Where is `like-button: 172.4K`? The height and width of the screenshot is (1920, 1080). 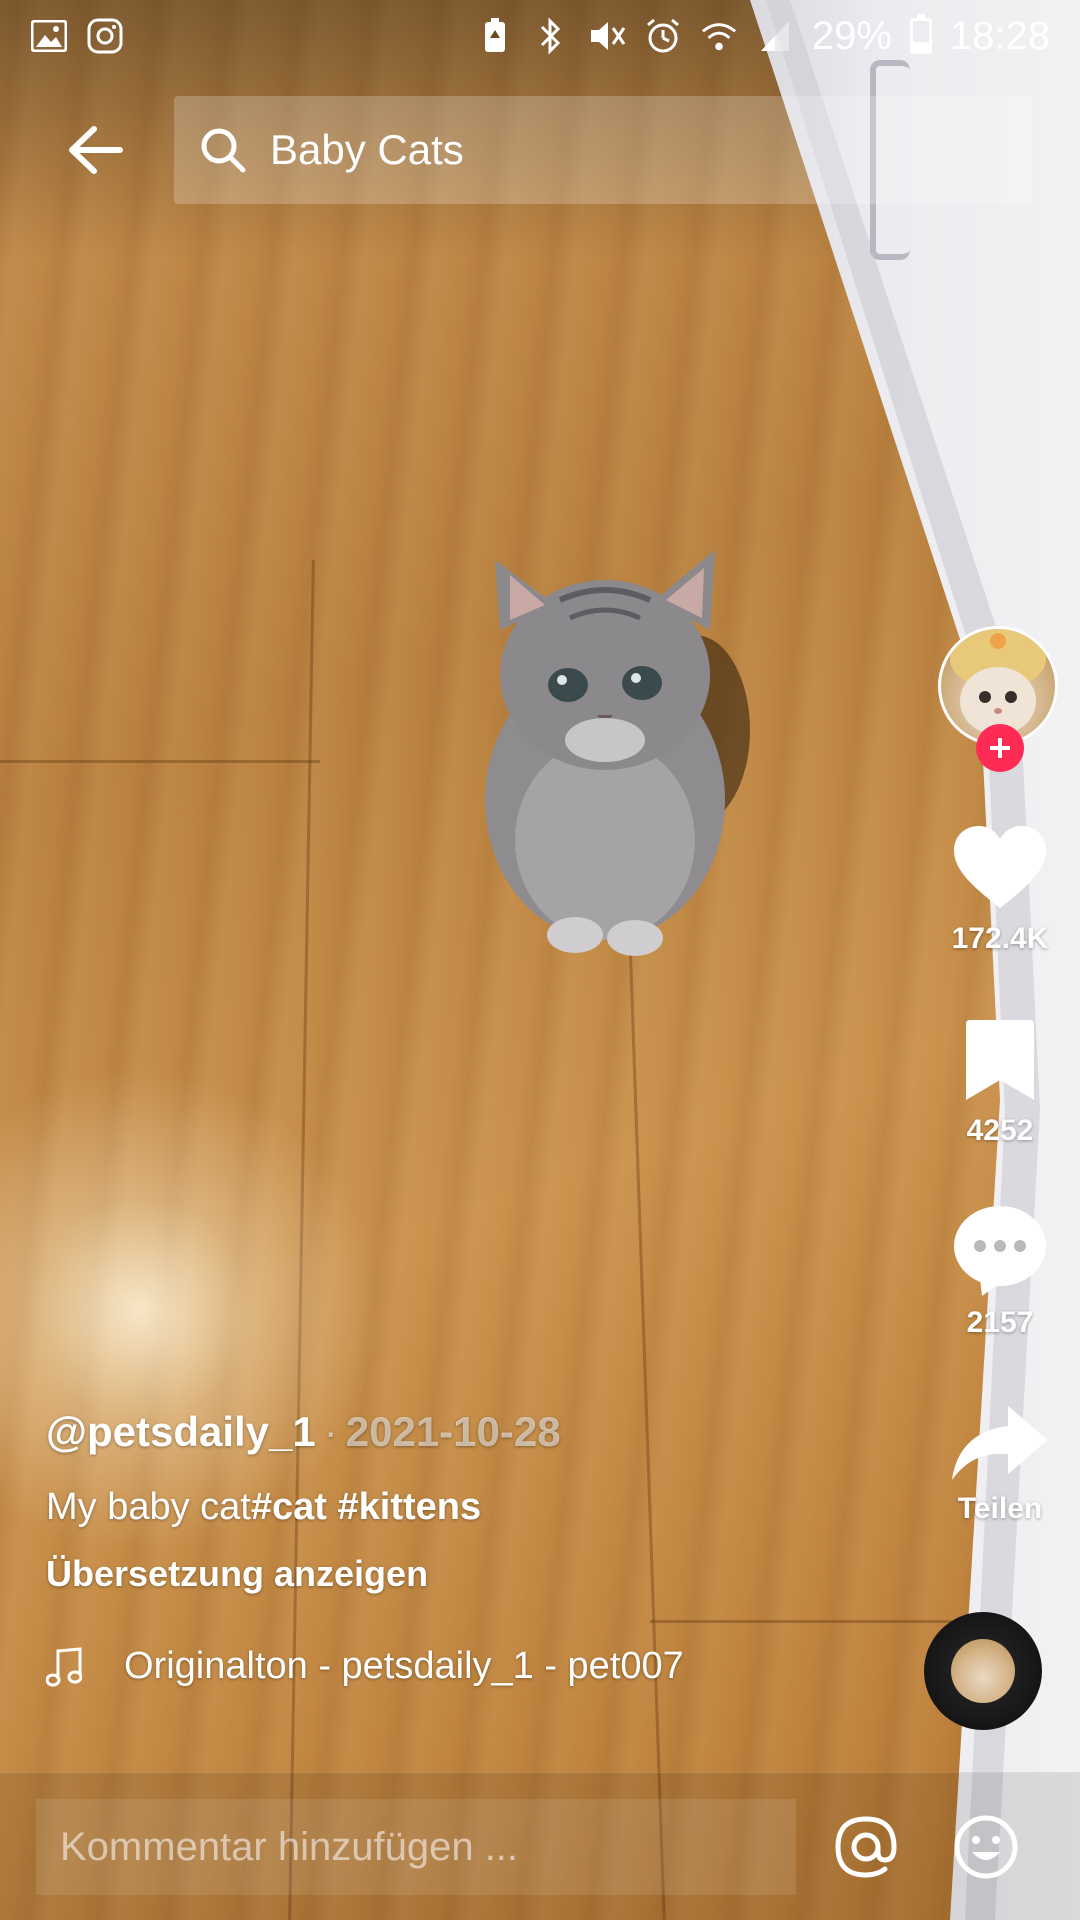
like-button: 172.4K is located at coordinates (1000, 890).